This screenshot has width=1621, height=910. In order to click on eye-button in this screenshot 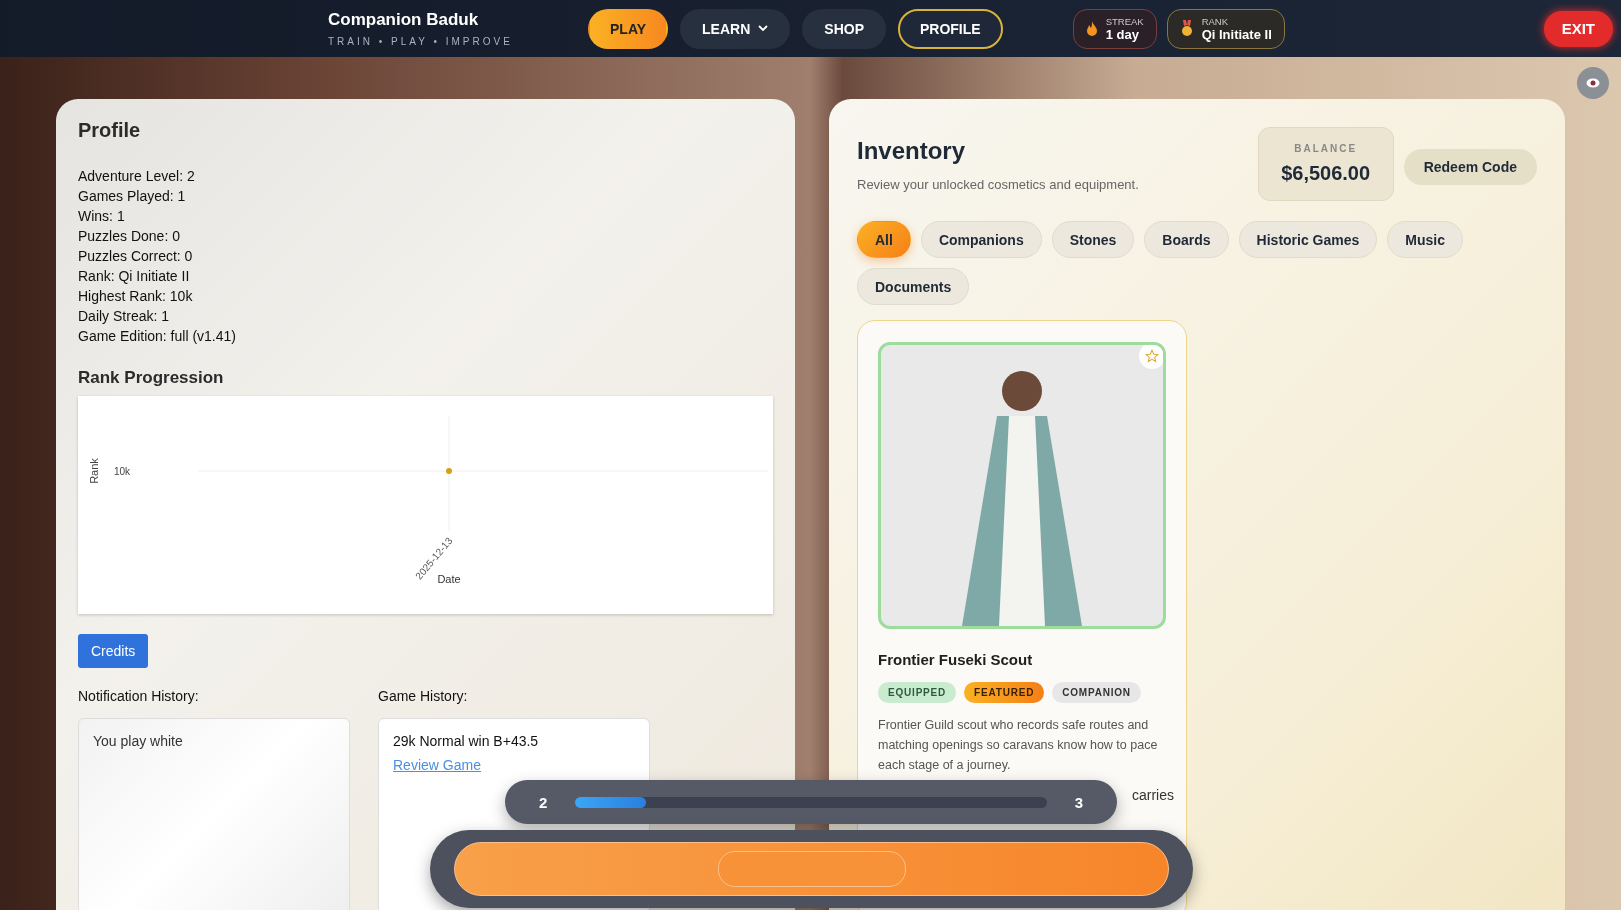, I will do `click(1593, 83)`.